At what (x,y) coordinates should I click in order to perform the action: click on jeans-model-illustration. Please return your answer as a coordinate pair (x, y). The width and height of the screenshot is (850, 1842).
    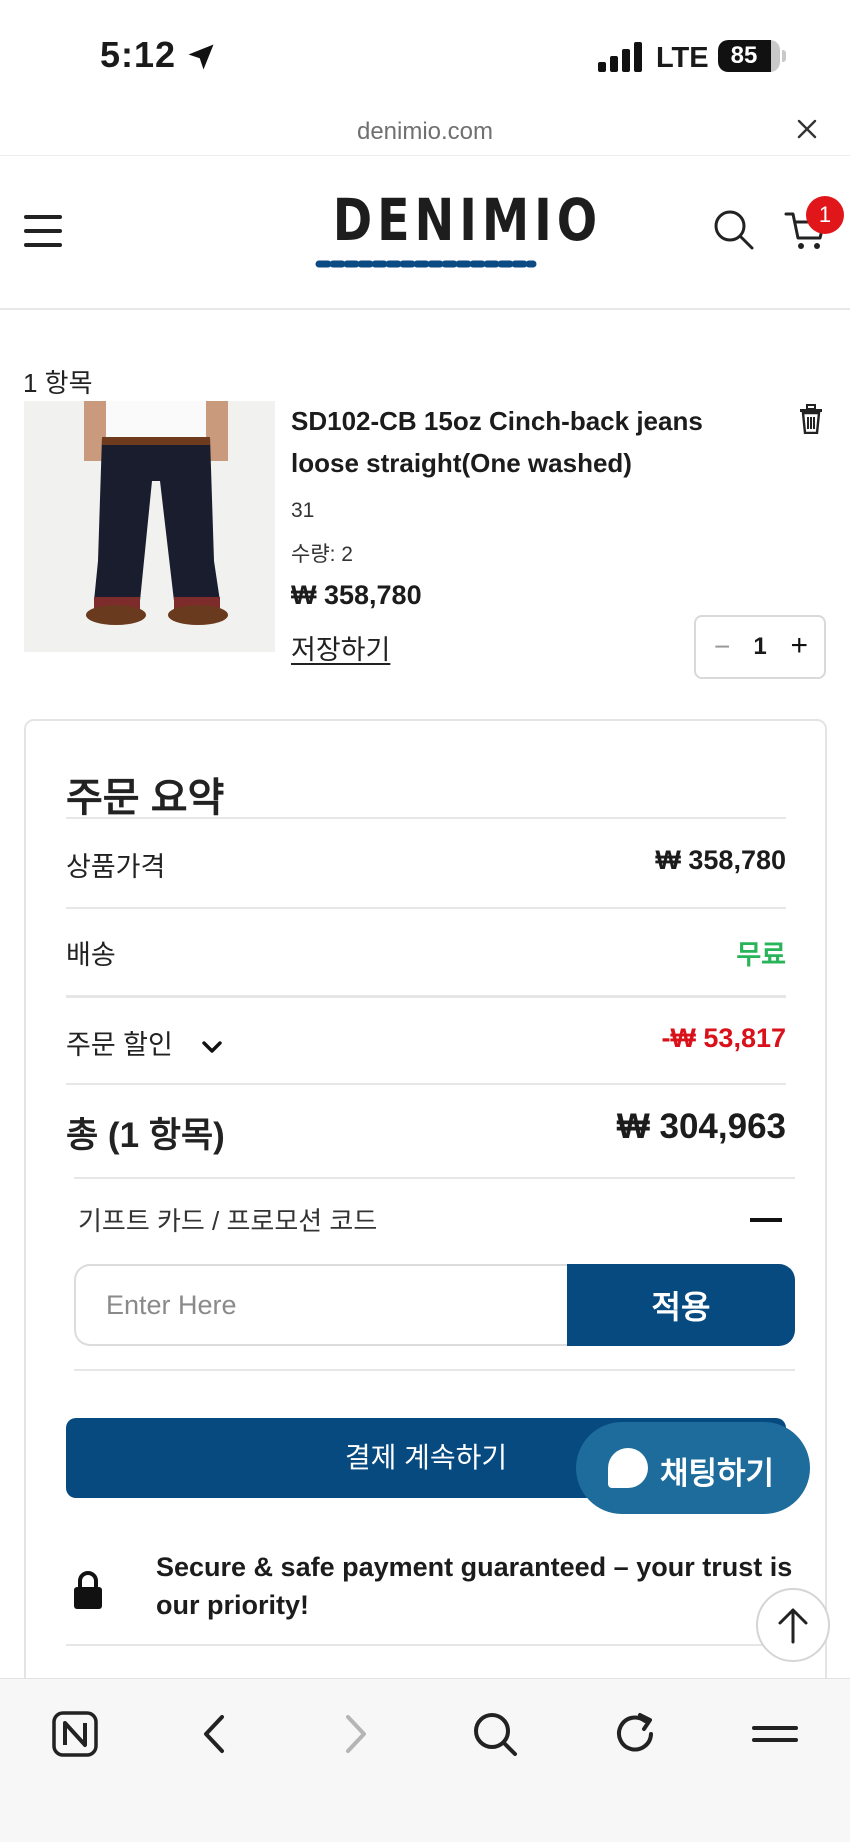
    Looking at the image, I should click on (149, 526).